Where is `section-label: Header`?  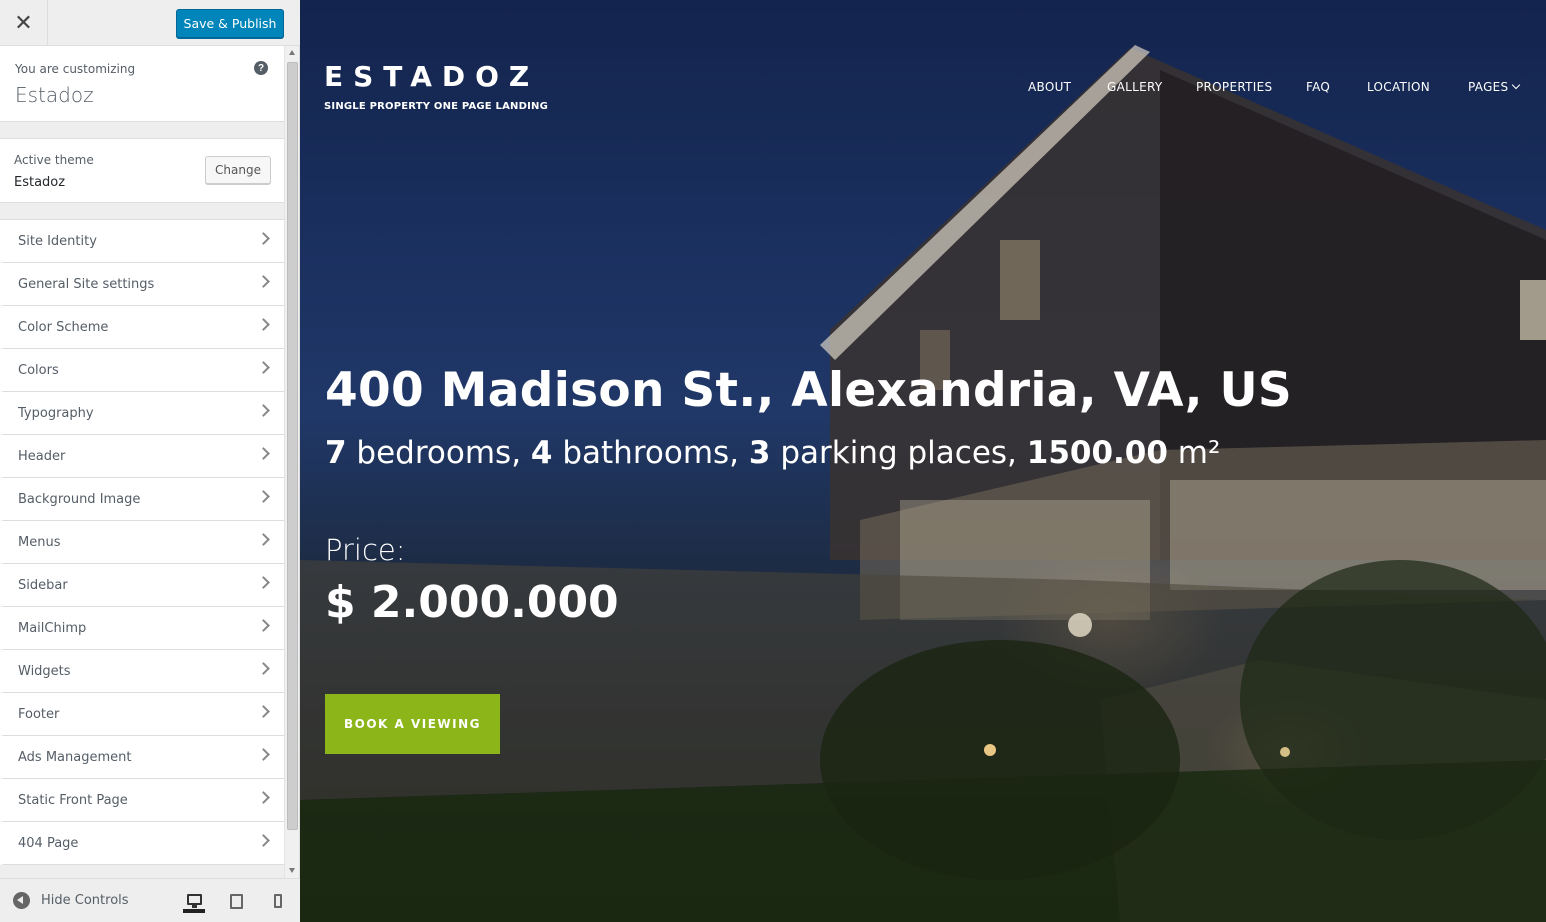 section-label: Header is located at coordinates (42, 456).